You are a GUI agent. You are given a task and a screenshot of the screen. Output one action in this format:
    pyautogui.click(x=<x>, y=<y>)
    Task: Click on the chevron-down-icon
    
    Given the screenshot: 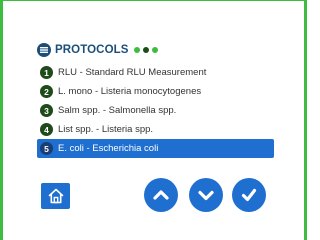 What is the action you would take?
    pyautogui.click(x=206, y=195)
    